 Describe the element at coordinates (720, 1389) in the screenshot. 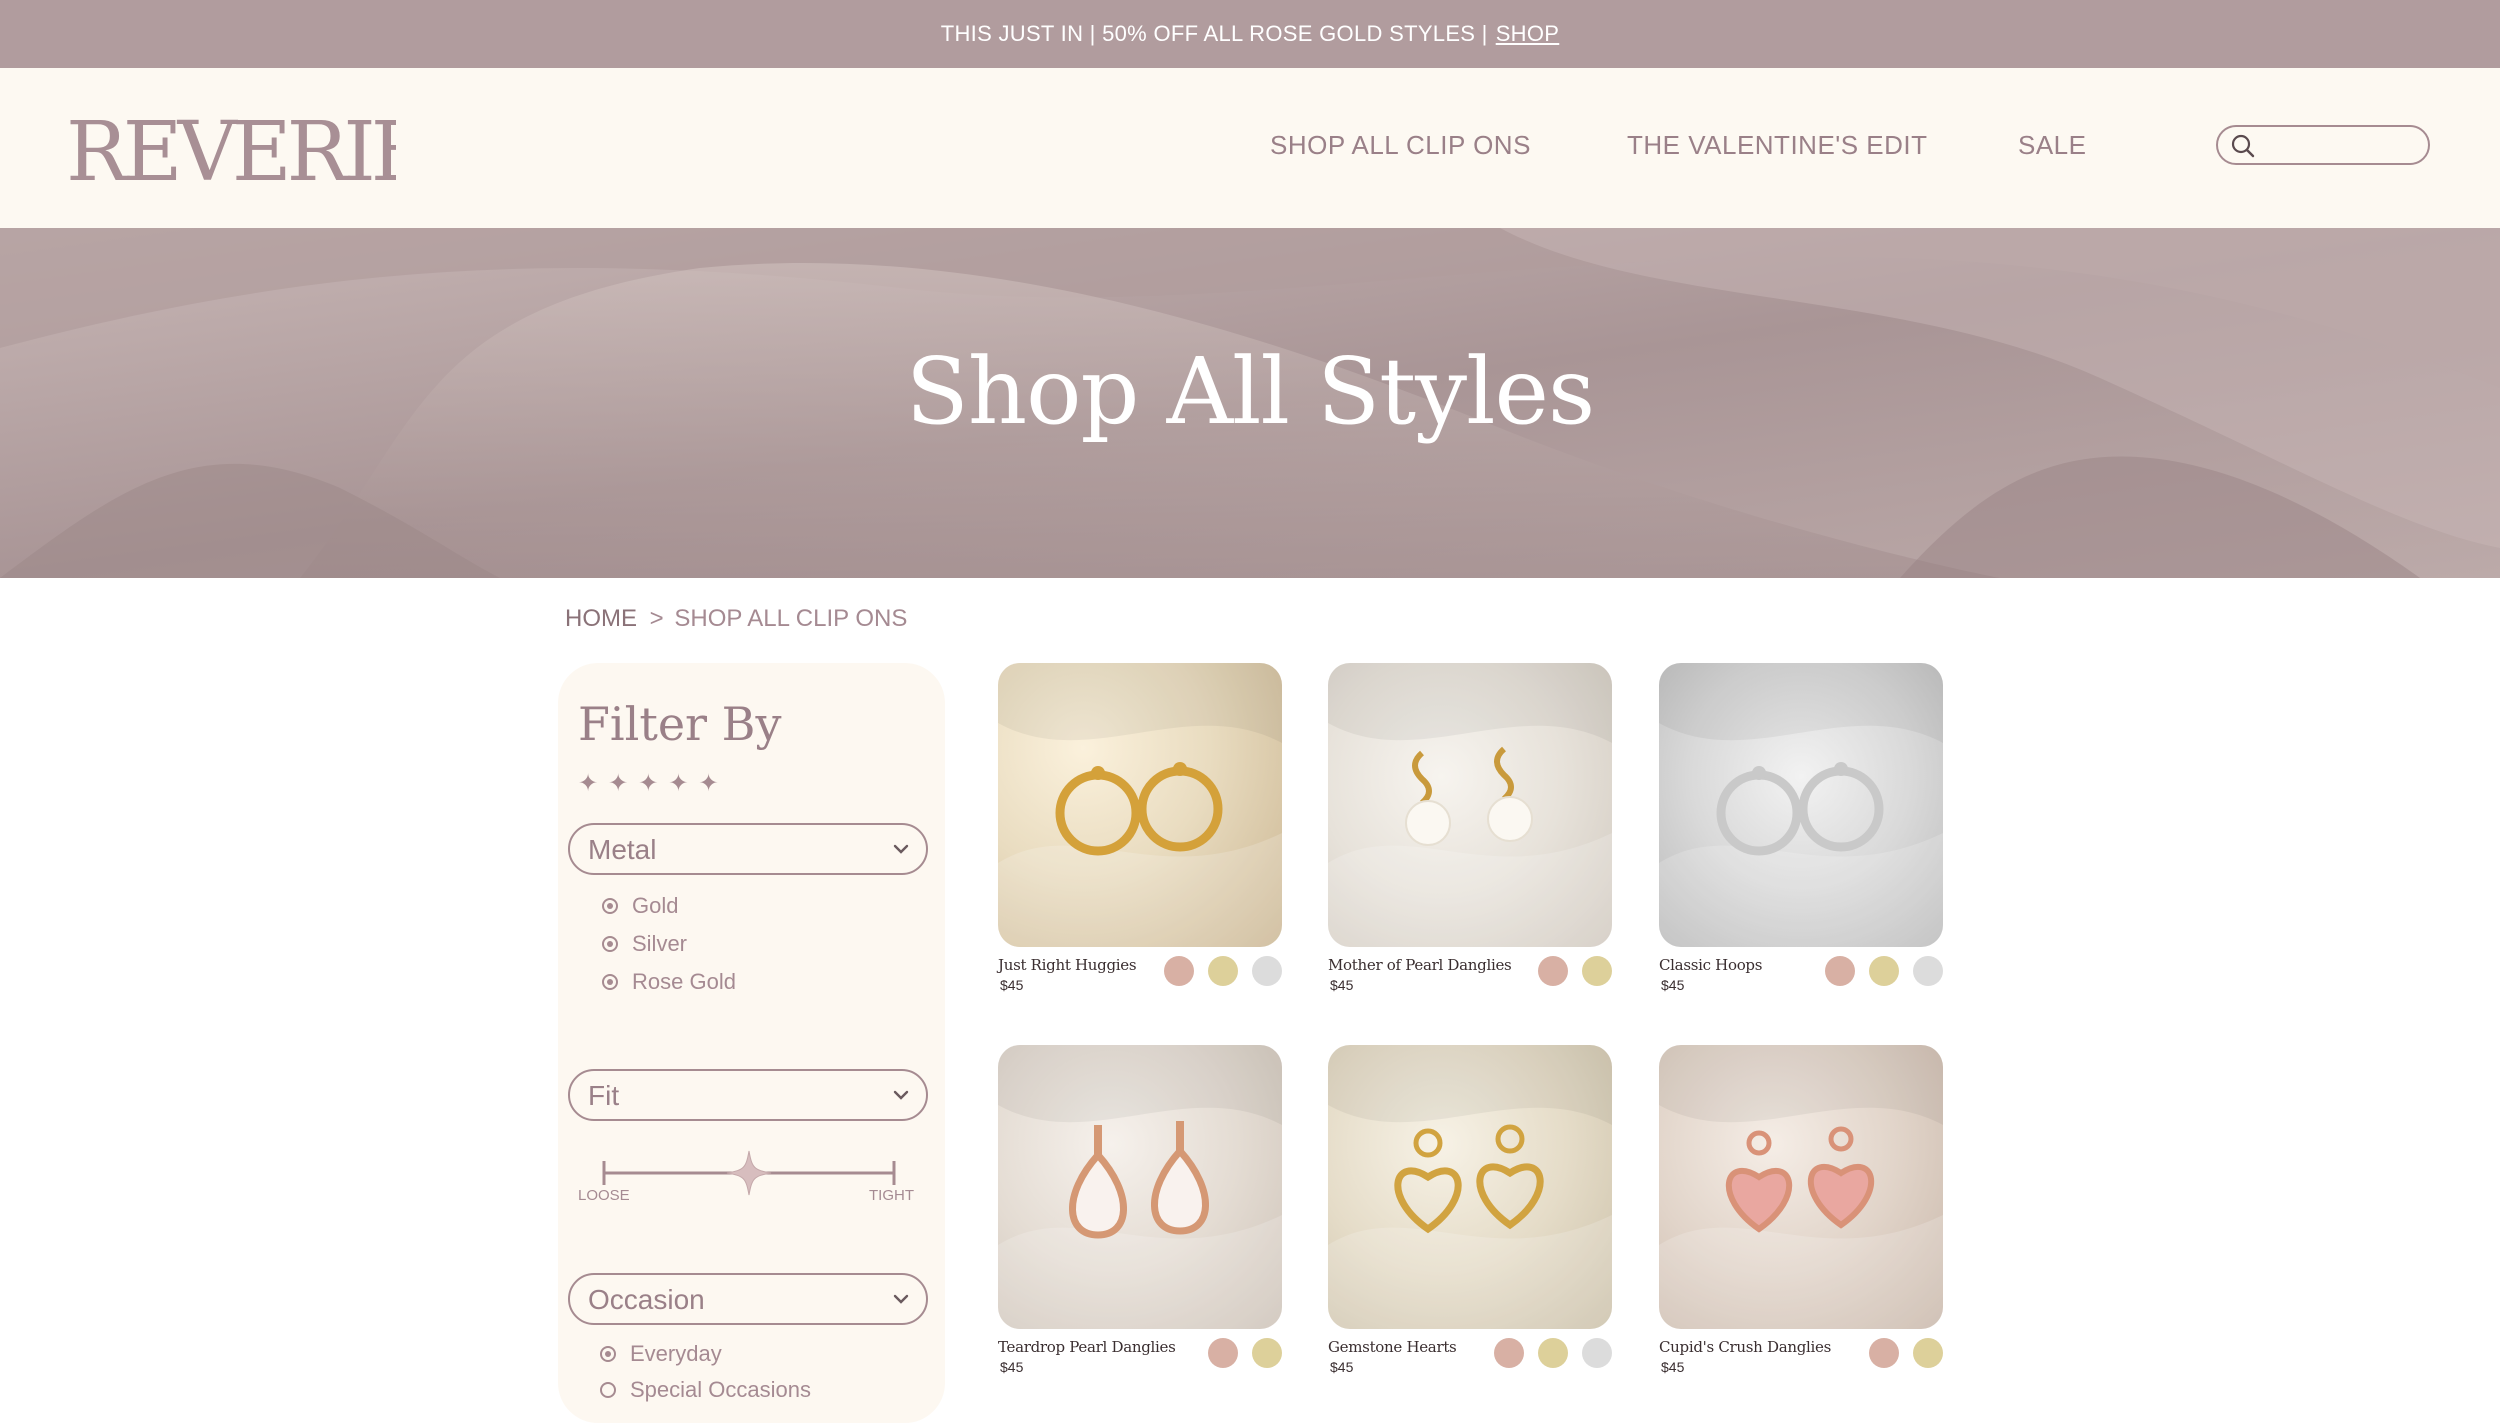

I see `occasion-option-label: Special Occasions` at that location.